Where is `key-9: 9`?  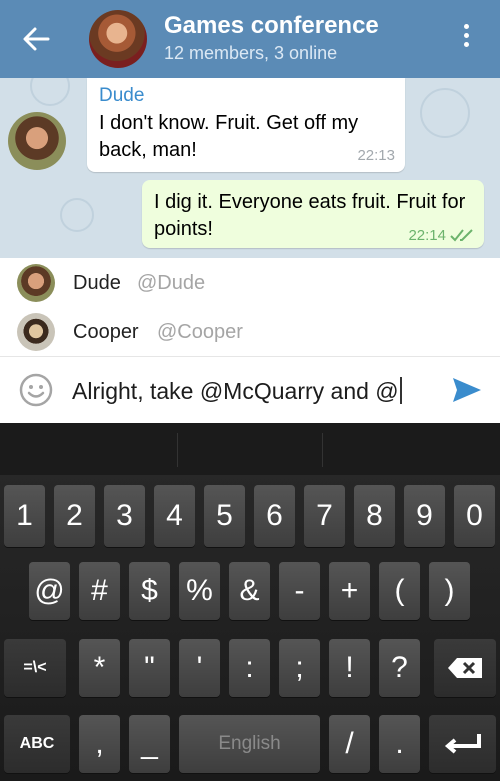 key-9: 9 is located at coordinates (424, 516).